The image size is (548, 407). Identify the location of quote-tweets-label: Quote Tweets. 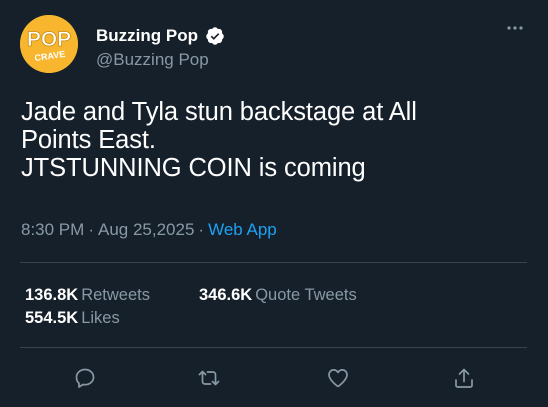
(306, 295).